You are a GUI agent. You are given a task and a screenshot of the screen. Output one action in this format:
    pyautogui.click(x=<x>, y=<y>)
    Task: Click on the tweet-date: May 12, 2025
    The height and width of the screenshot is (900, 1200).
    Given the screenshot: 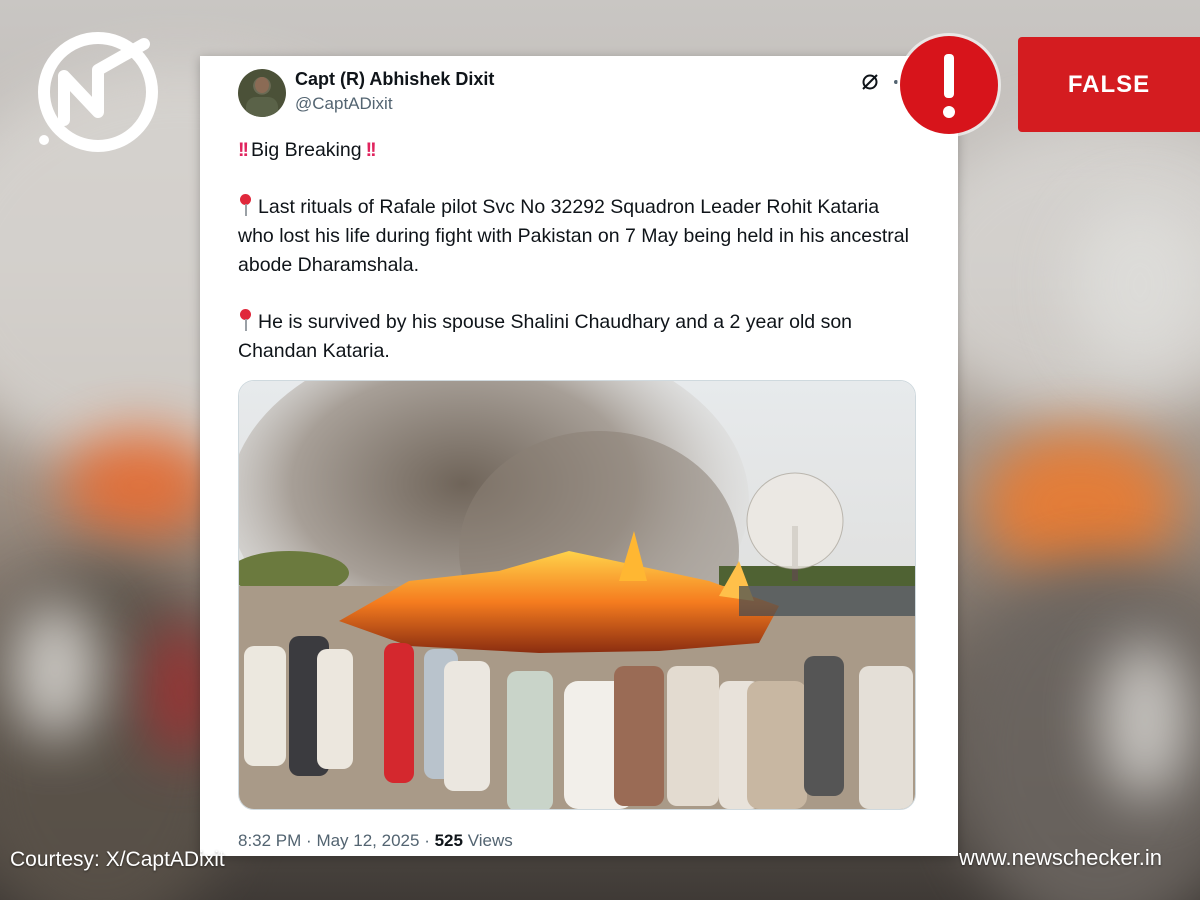 What is the action you would take?
    pyautogui.click(x=367, y=840)
    